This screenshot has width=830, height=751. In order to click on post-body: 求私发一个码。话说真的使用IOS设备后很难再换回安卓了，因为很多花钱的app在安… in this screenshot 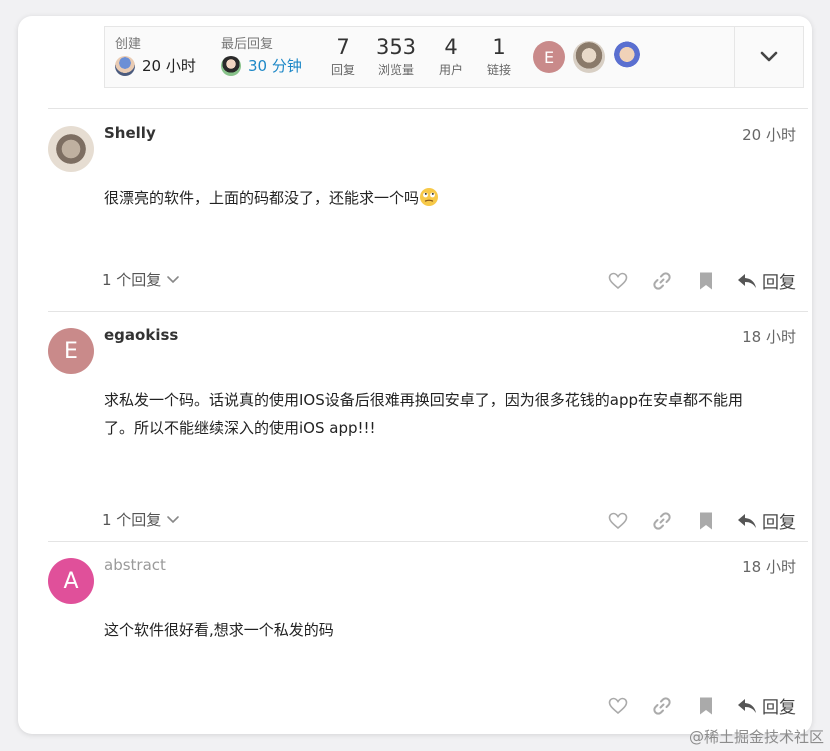, I will do `click(449, 414)`.